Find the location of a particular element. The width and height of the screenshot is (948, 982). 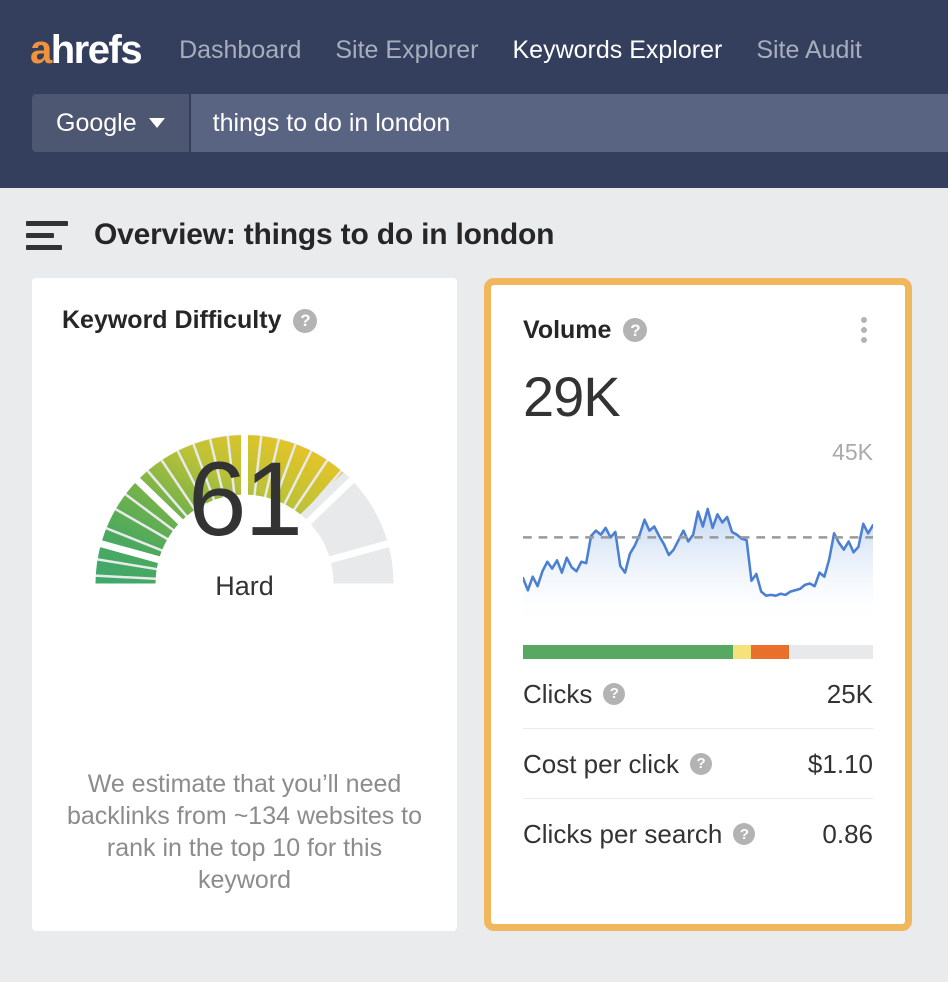

sparkline-area is located at coordinates (698, 565).